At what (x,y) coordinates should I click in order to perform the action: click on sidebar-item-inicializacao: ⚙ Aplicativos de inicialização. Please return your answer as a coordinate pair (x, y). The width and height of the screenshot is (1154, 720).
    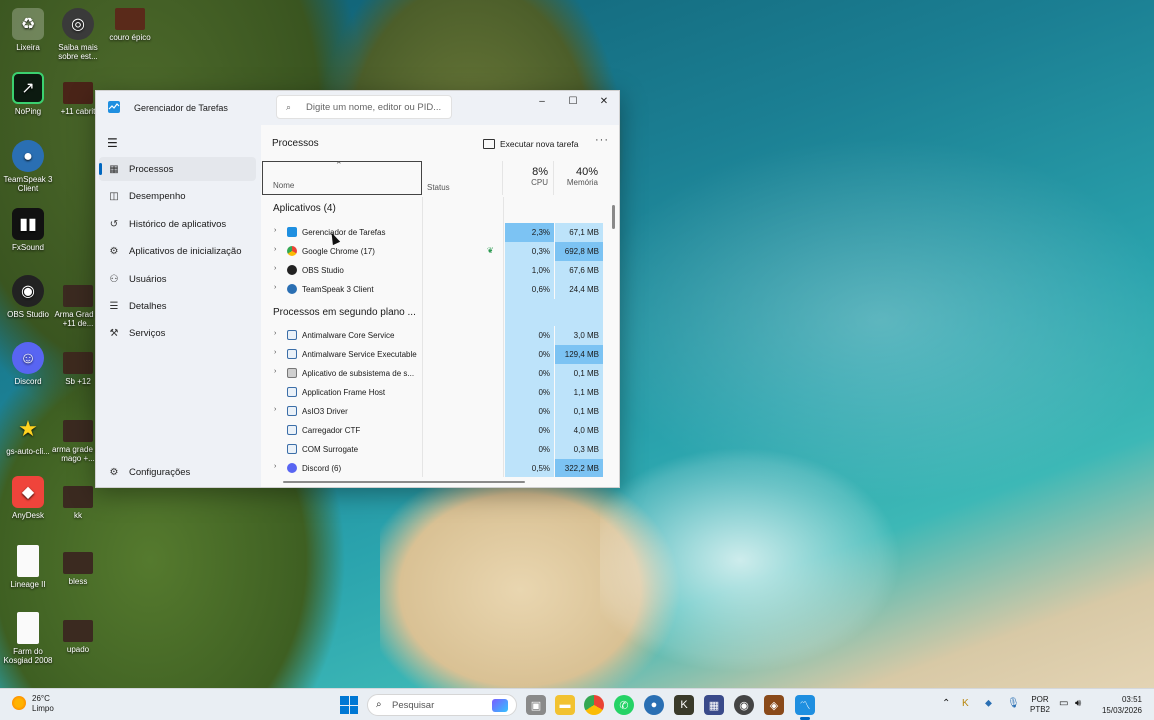
    Looking at the image, I should click on (177, 251).